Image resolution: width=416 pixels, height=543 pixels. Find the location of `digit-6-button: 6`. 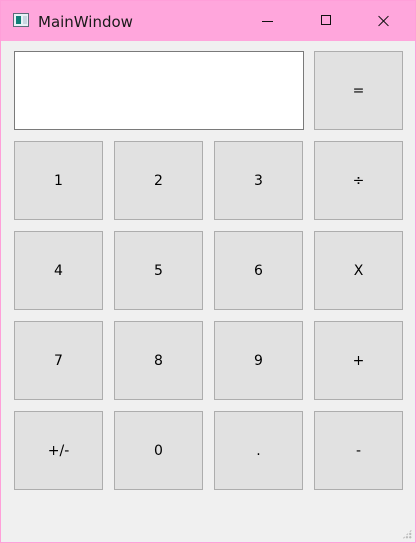

digit-6-button: 6 is located at coordinates (258, 270).